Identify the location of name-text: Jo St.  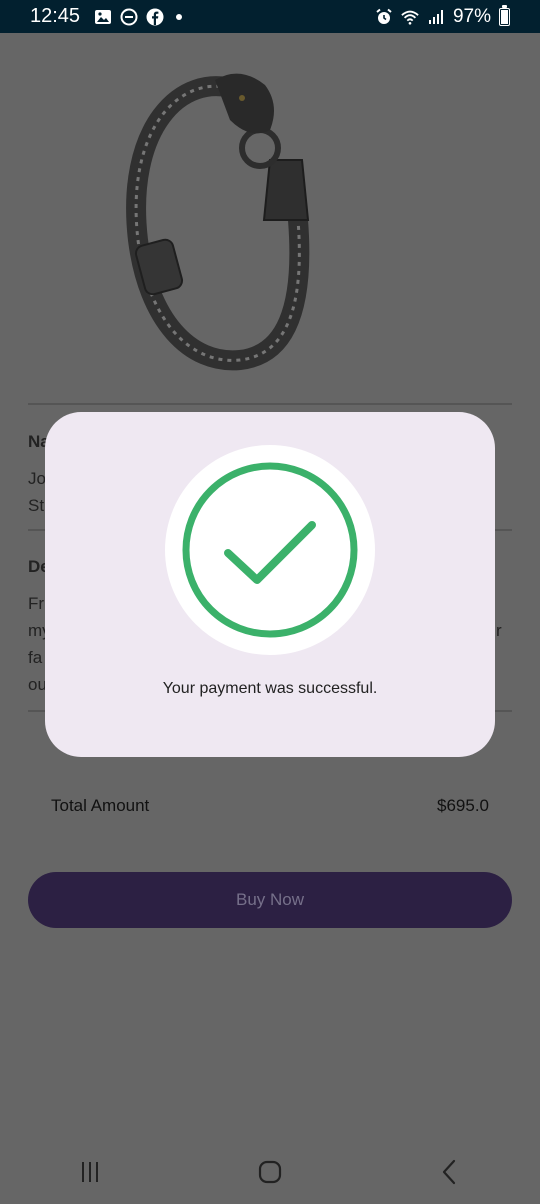
(37, 492).